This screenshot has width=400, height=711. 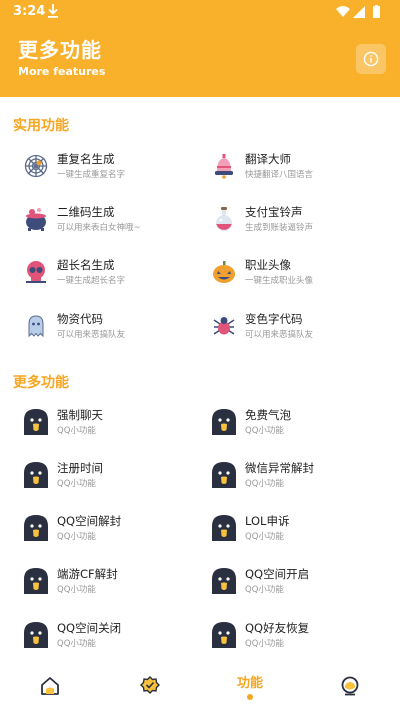 What do you see at coordinates (224, 166) in the screenshot?
I see `bell-icon` at bounding box center [224, 166].